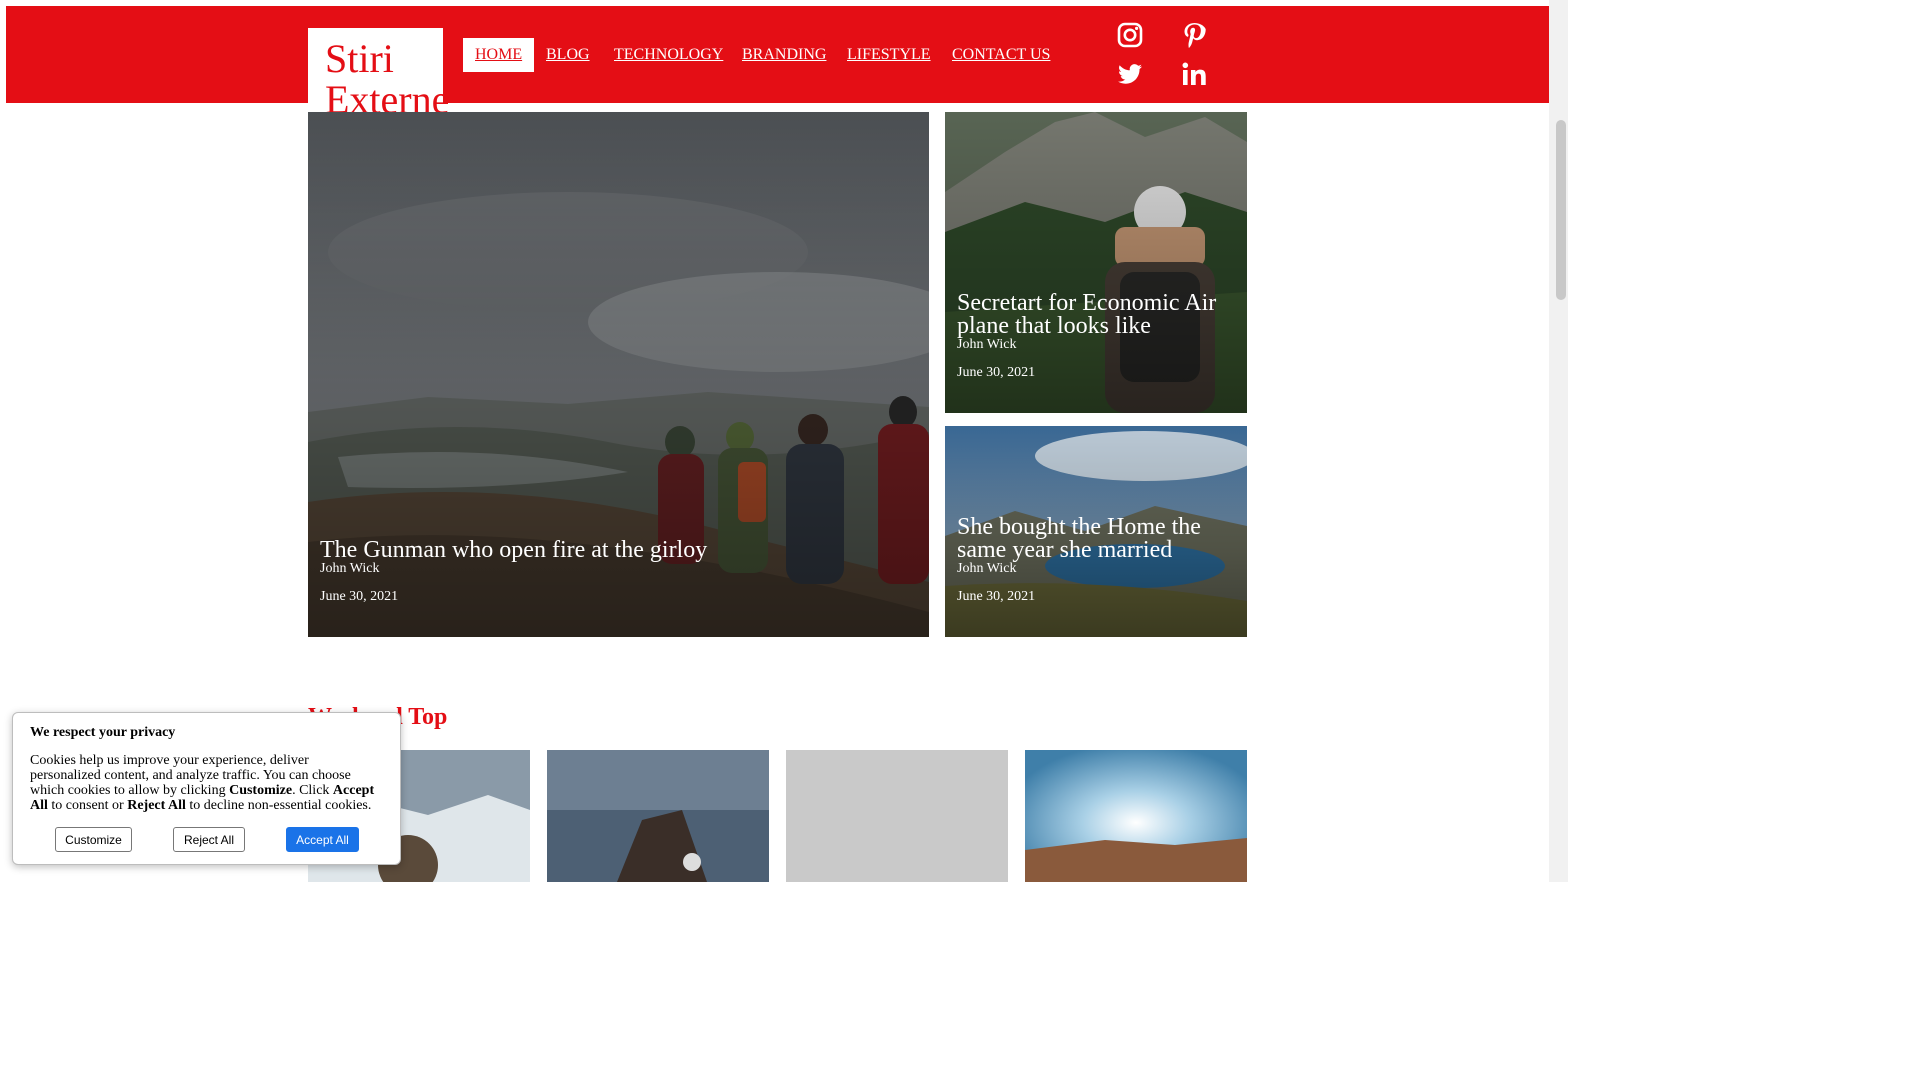  What do you see at coordinates (312, 790) in the screenshot?
I see `cookie-text-part-2: . Click` at bounding box center [312, 790].